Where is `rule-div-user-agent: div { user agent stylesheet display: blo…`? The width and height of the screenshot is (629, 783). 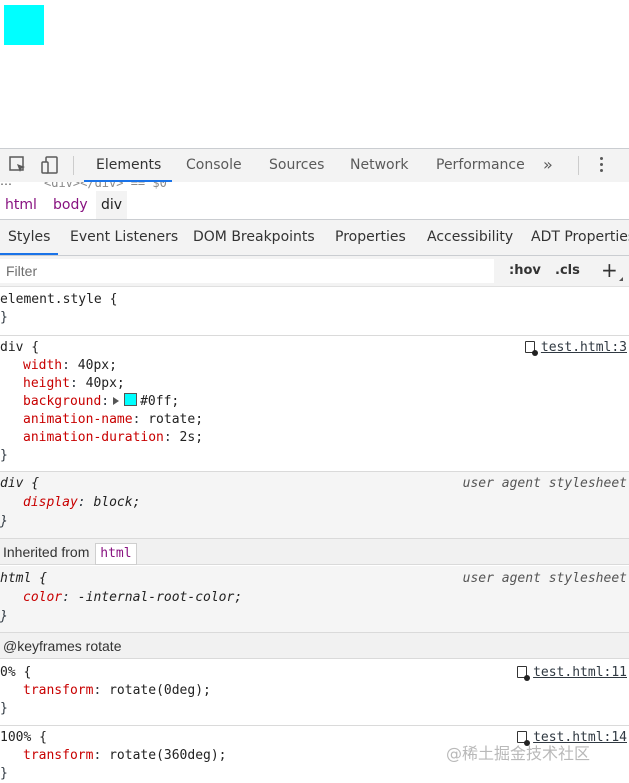
rule-div-user-agent: div { user agent stylesheet display: blo… is located at coordinates (314, 505).